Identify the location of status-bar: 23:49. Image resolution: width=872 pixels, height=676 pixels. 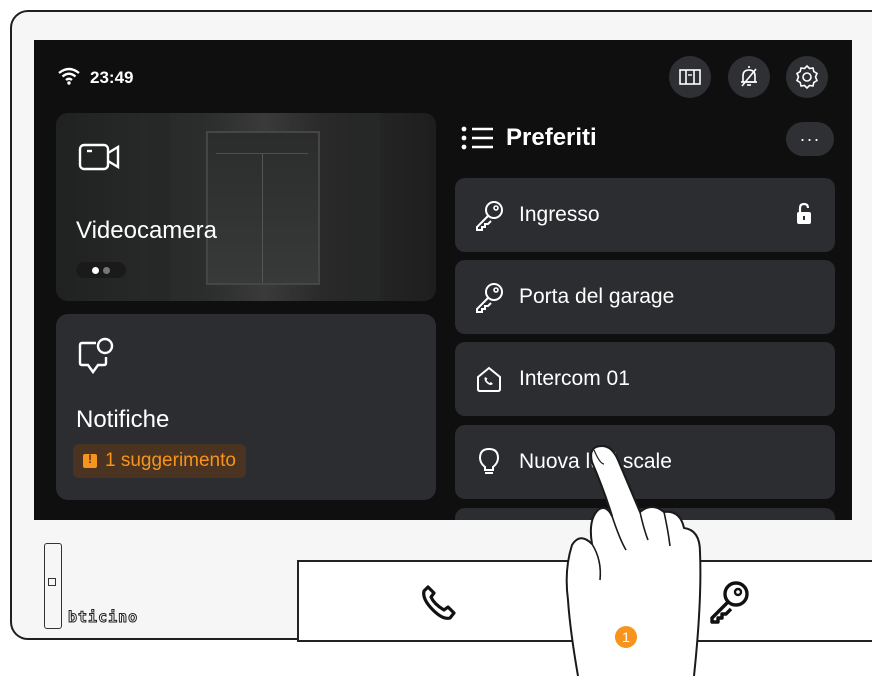
(95, 78).